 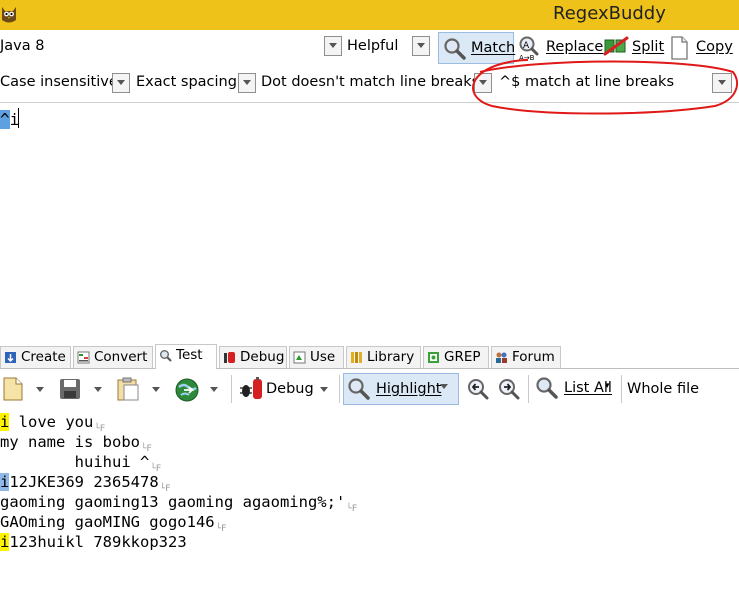 What do you see at coordinates (189, 355) in the screenshot?
I see `tab-test-label: Test` at bounding box center [189, 355].